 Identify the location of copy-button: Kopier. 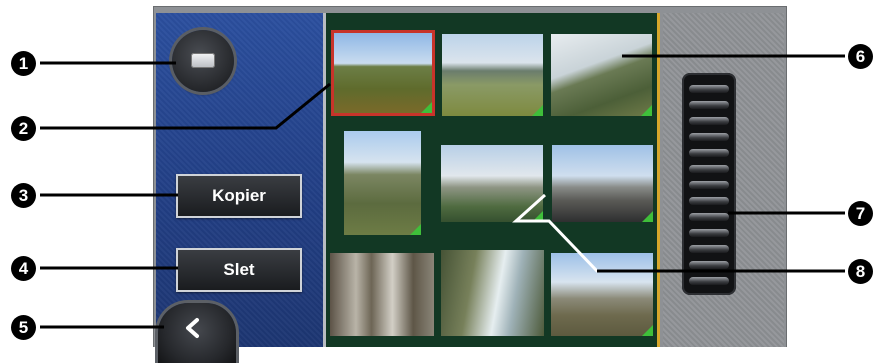
(239, 196).